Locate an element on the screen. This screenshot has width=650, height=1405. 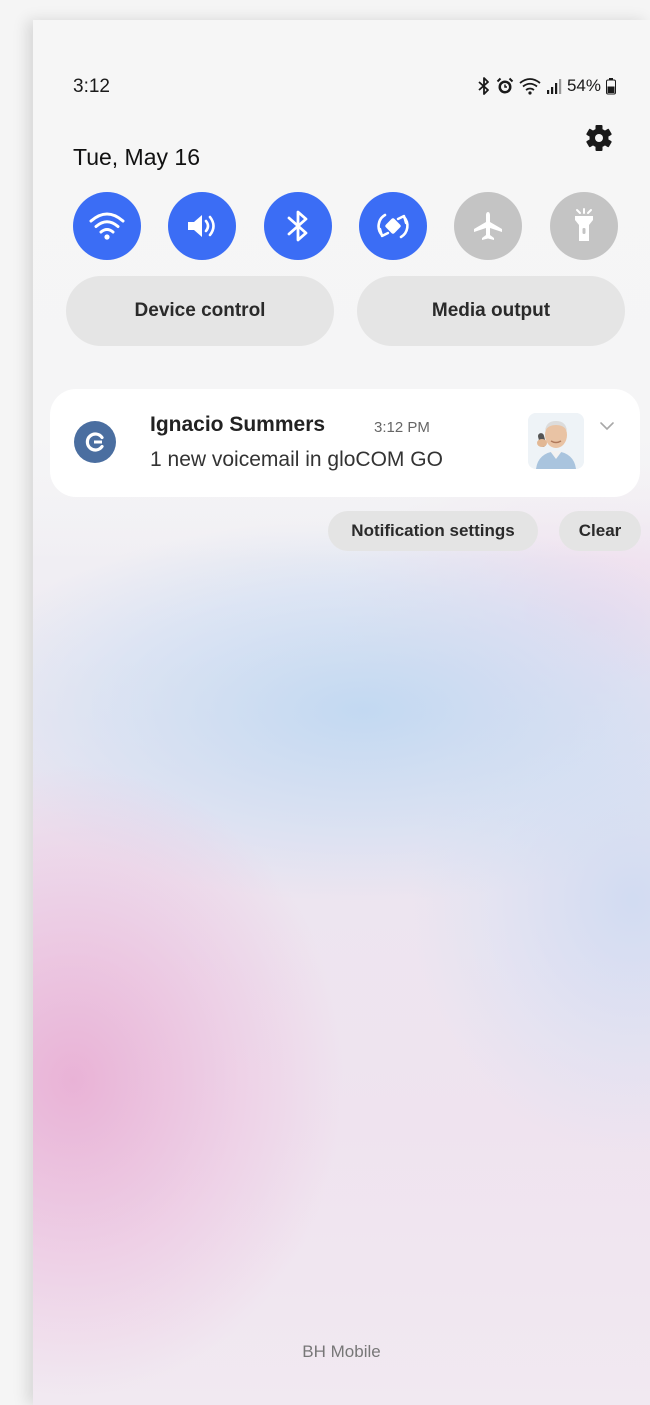
notification-sender: Ignacio Summers is located at coordinates (238, 424).